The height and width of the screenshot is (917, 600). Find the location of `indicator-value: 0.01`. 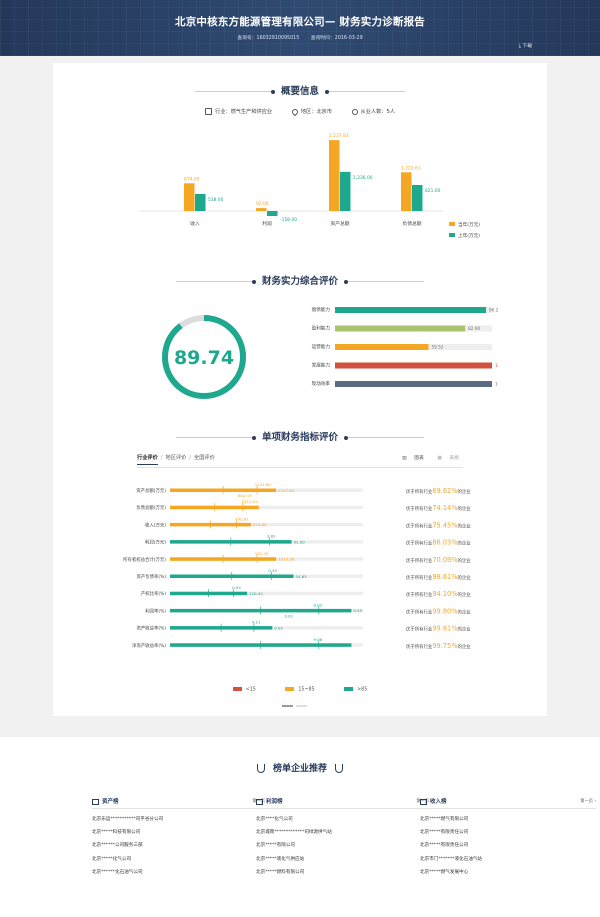

indicator-value: 0.01 is located at coordinates (288, 615).